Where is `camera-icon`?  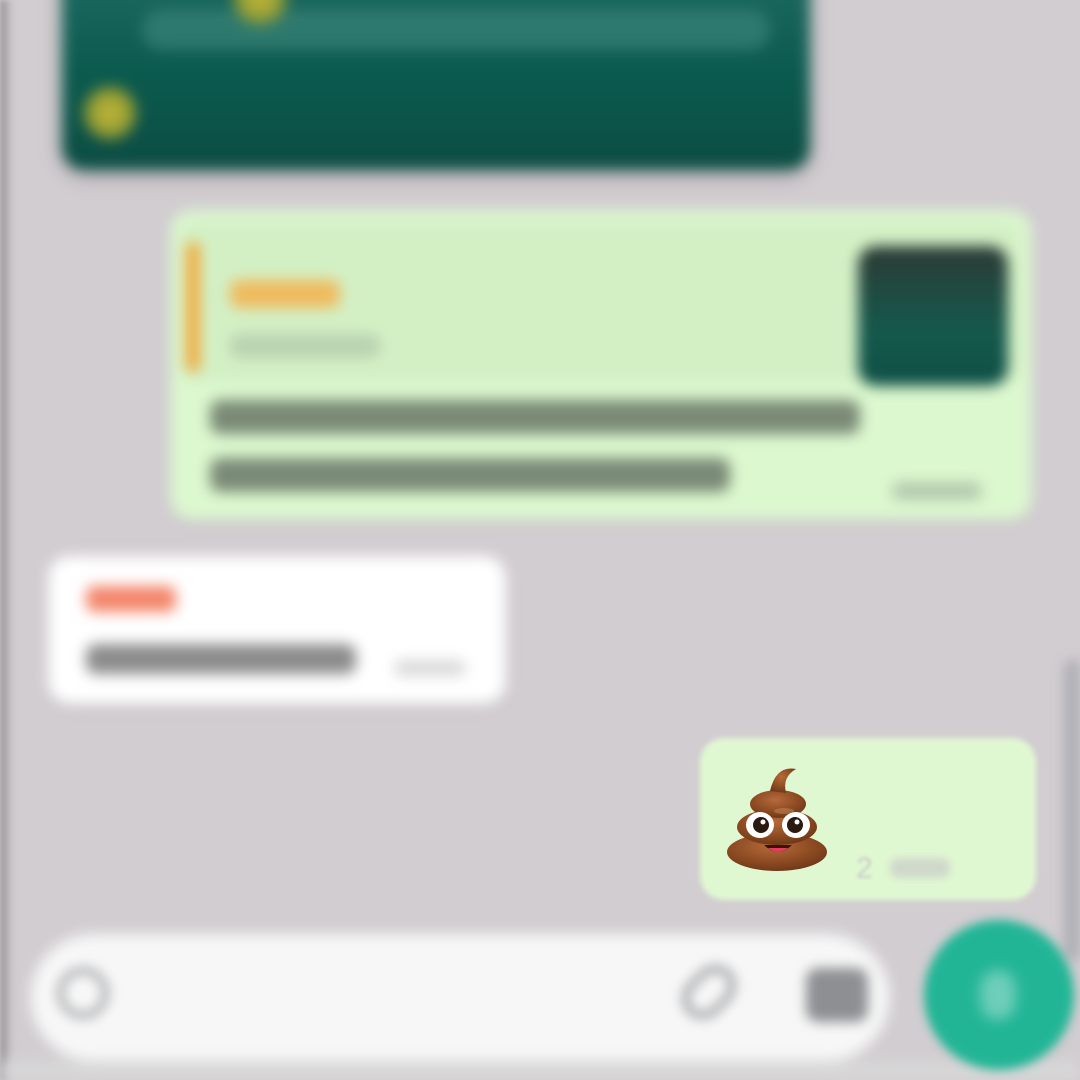 camera-icon is located at coordinates (837, 995).